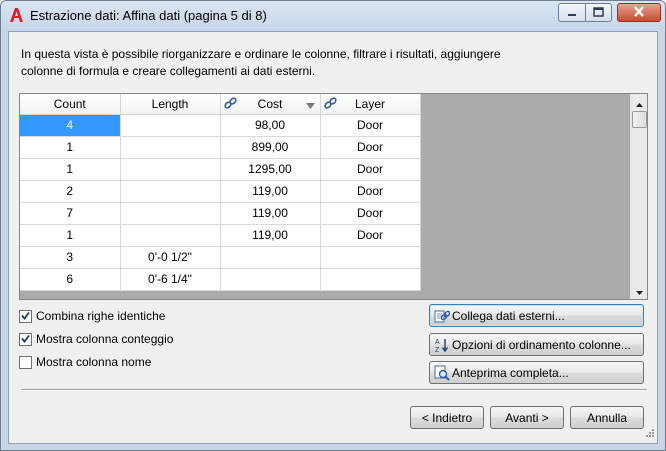 This screenshot has width=666, height=451. I want to click on count-column-checkbox, so click(25, 339).